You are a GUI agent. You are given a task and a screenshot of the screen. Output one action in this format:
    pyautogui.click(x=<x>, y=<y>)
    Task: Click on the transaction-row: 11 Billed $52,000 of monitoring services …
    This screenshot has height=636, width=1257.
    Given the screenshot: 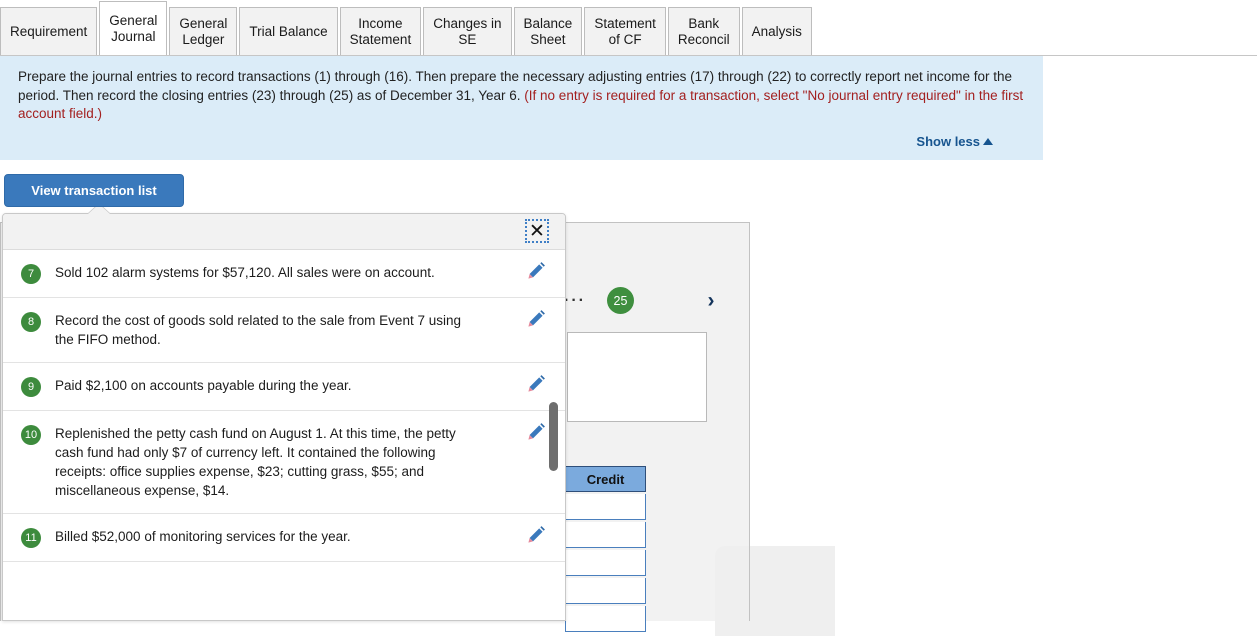 What is the action you would take?
    pyautogui.click(x=284, y=538)
    